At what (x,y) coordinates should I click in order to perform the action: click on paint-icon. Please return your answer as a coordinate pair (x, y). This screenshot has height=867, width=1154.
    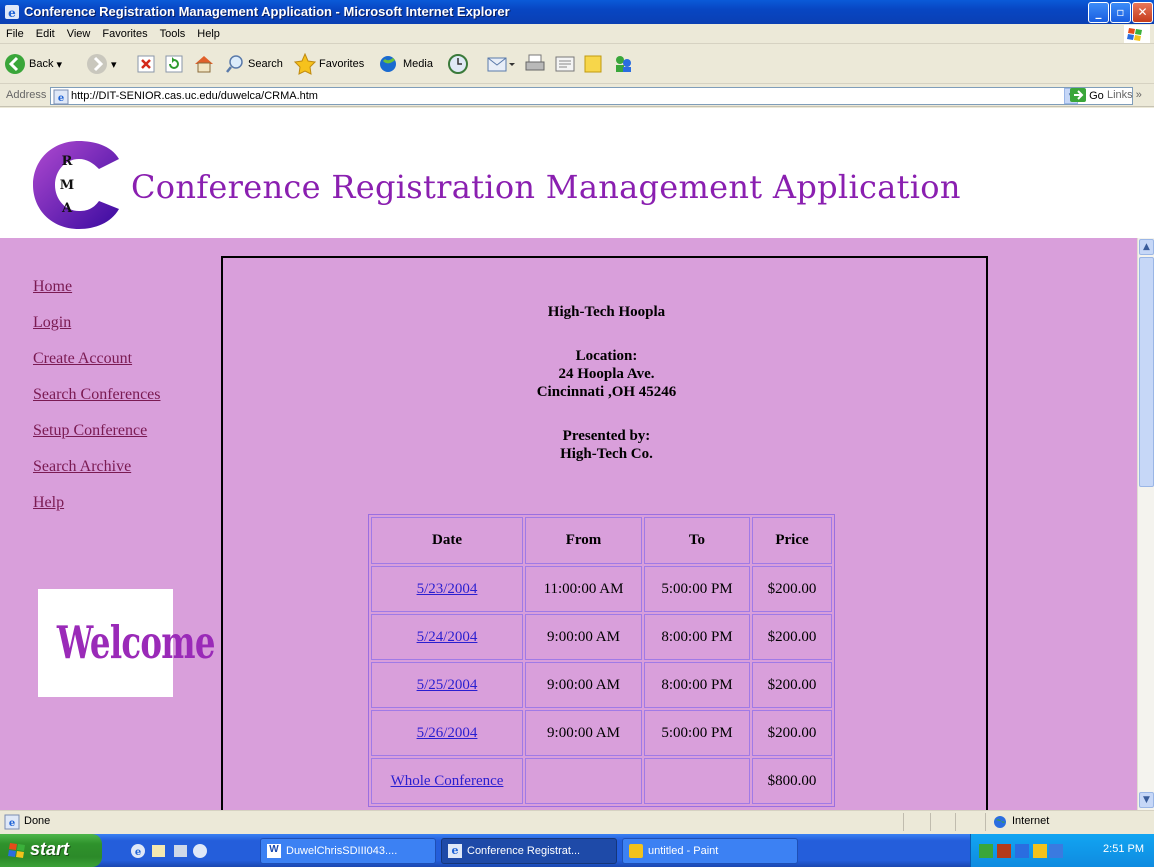
    Looking at the image, I should click on (636, 851).